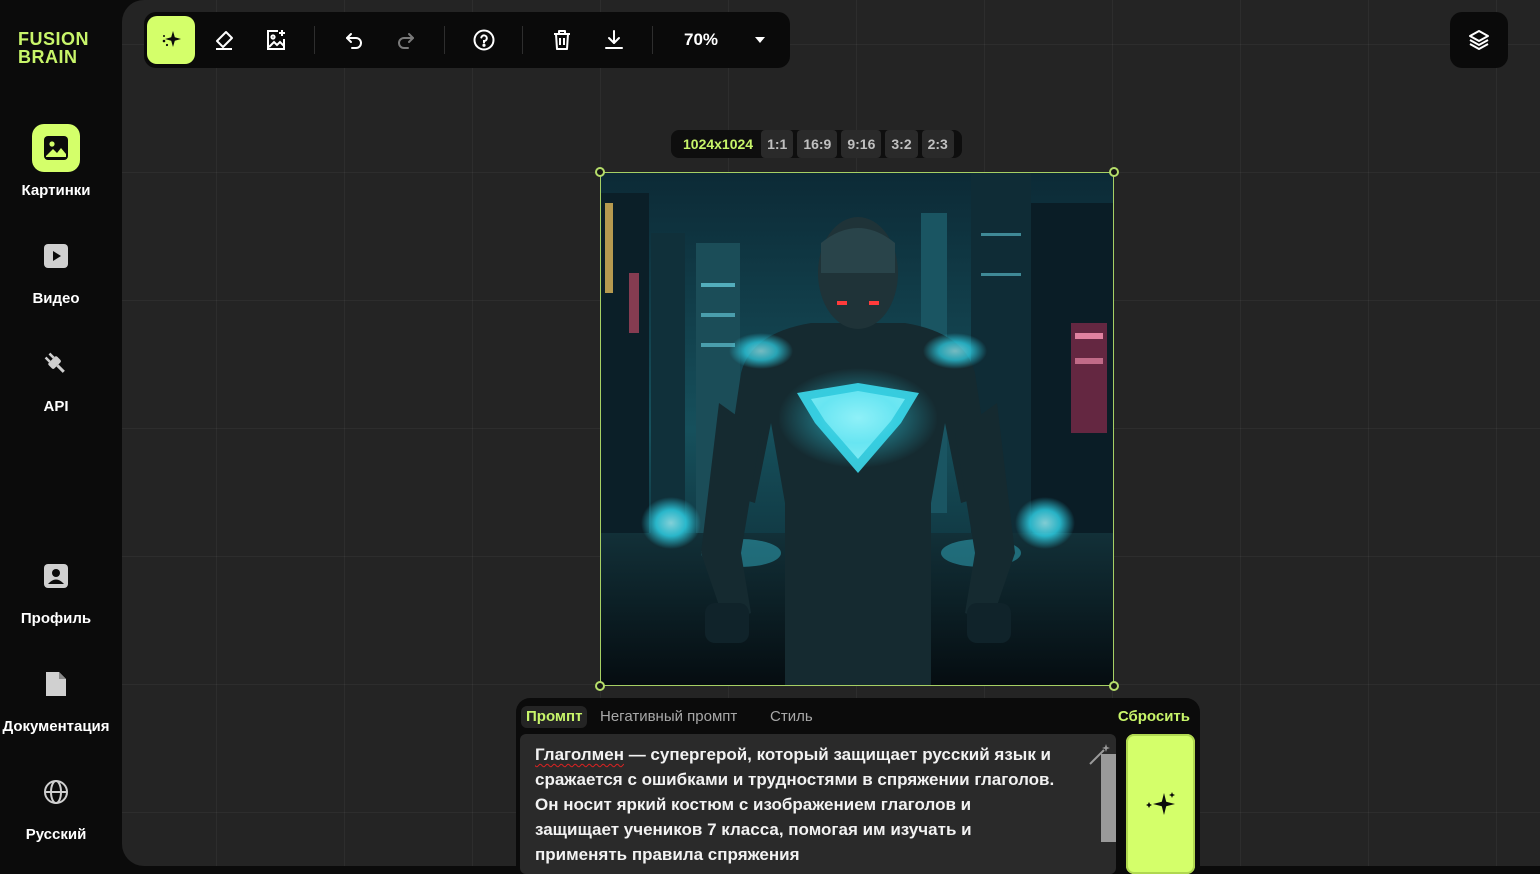 The image size is (1540, 874). I want to click on redo-icon, so click(406, 41).